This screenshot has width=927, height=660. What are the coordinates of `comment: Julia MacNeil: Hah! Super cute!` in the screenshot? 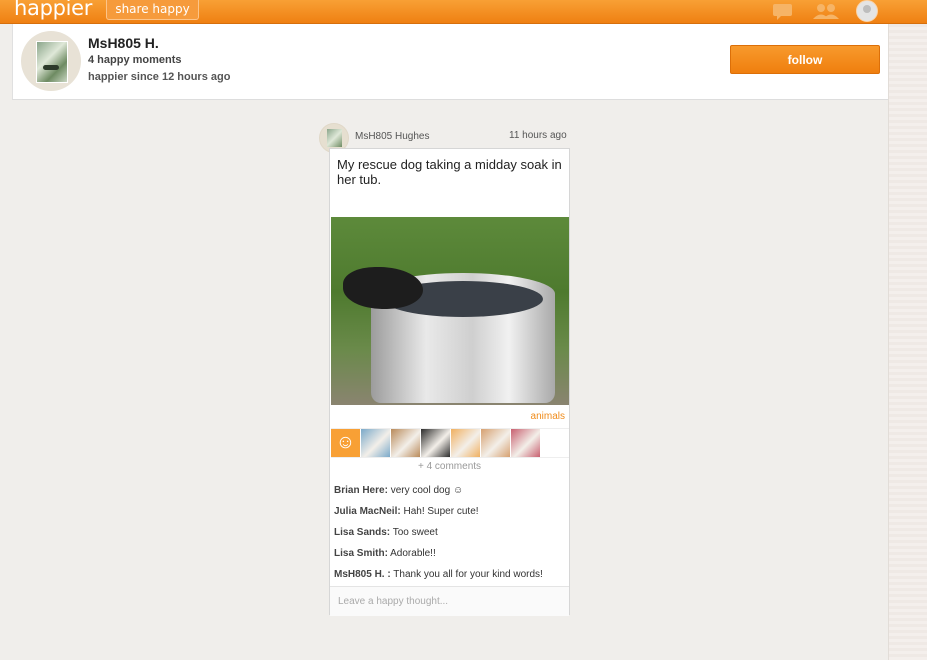 It's located at (406, 511).